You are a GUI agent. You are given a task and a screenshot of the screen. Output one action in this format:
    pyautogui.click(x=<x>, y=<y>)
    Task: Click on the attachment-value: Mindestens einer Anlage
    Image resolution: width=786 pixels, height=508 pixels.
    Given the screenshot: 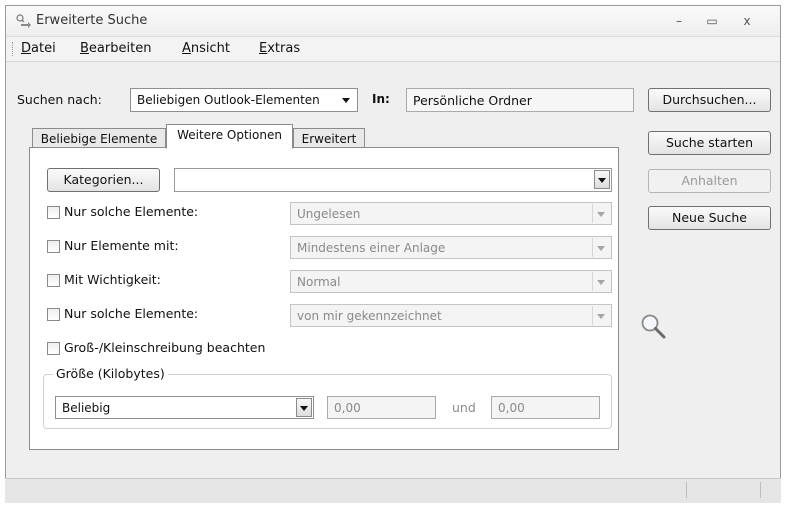 What is the action you would take?
    pyautogui.click(x=371, y=248)
    